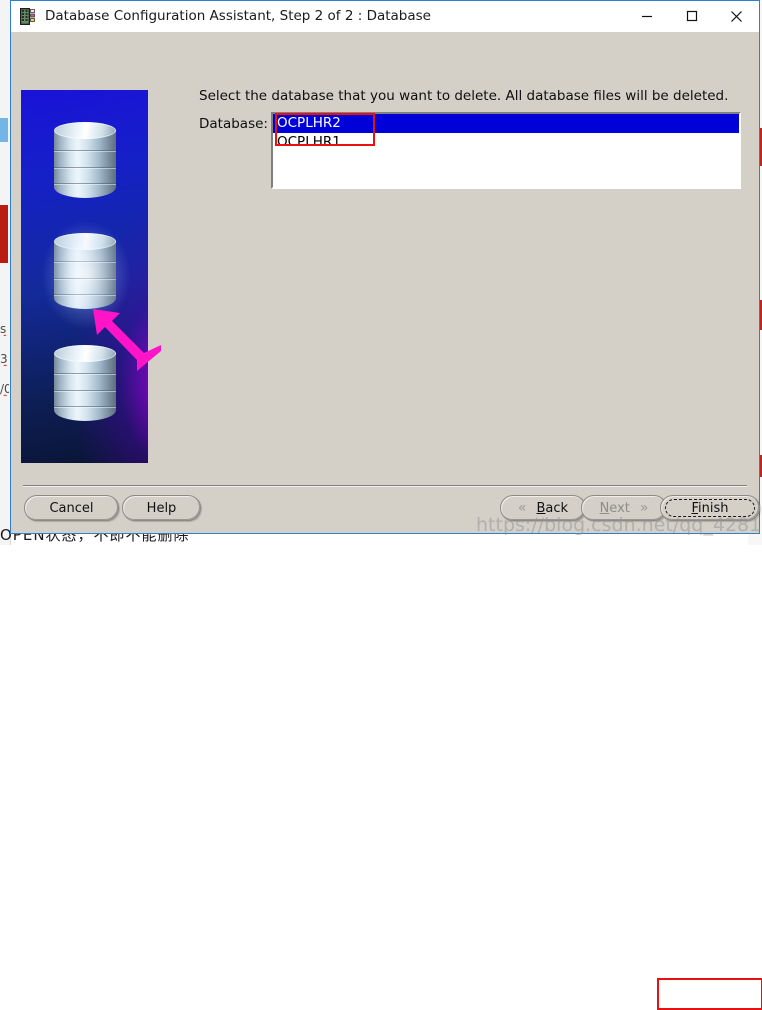 The image size is (762, 1010). What do you see at coordinates (604, 508) in the screenshot?
I see `next-mnemonic: N` at bounding box center [604, 508].